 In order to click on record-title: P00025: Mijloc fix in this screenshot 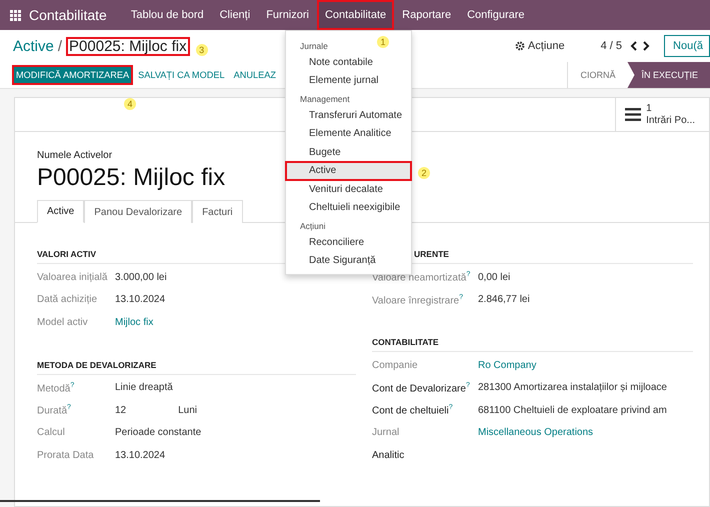, I will do `click(131, 178)`.